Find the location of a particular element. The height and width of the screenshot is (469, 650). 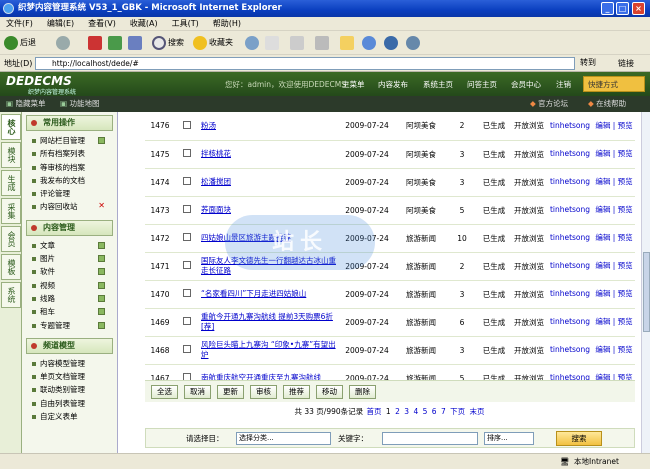

tab-templates: 模板 is located at coordinates (11, 267).